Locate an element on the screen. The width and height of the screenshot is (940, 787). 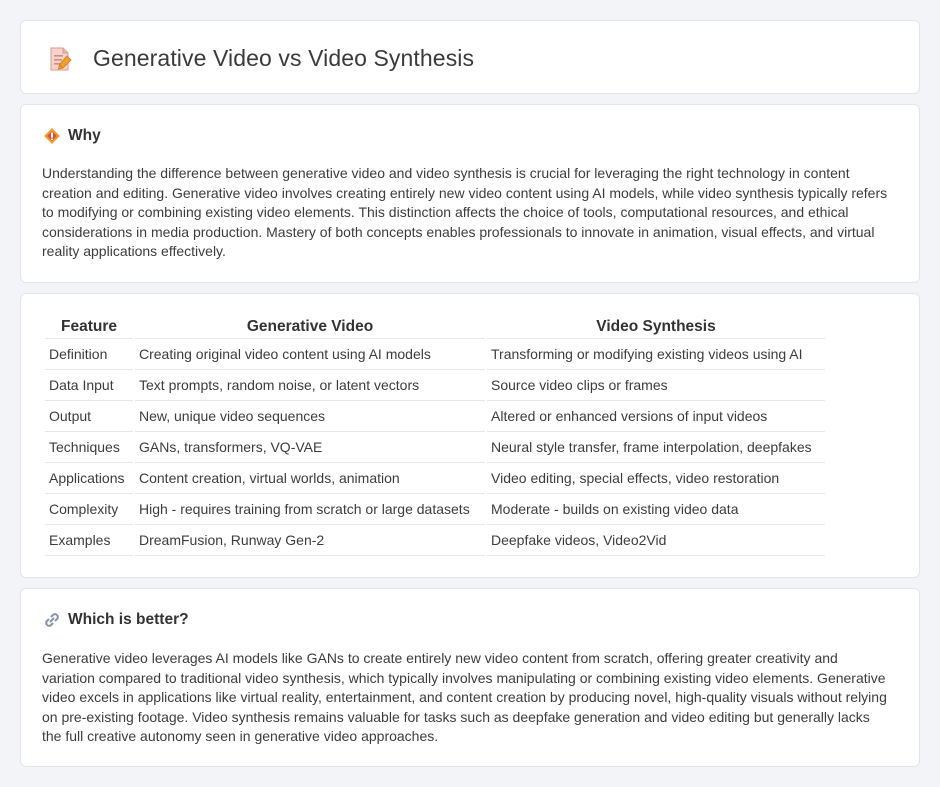
feature-cell: Complexity is located at coordinates (89, 509).